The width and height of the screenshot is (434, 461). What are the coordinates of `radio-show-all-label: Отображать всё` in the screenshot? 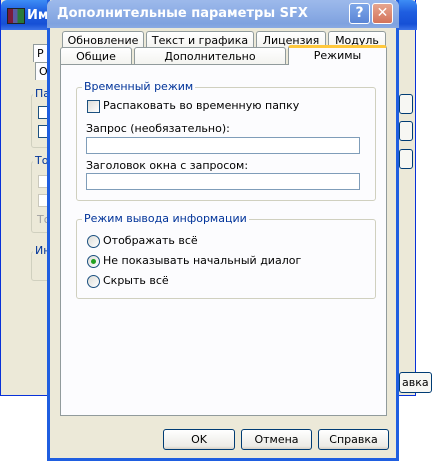 It's located at (150, 240).